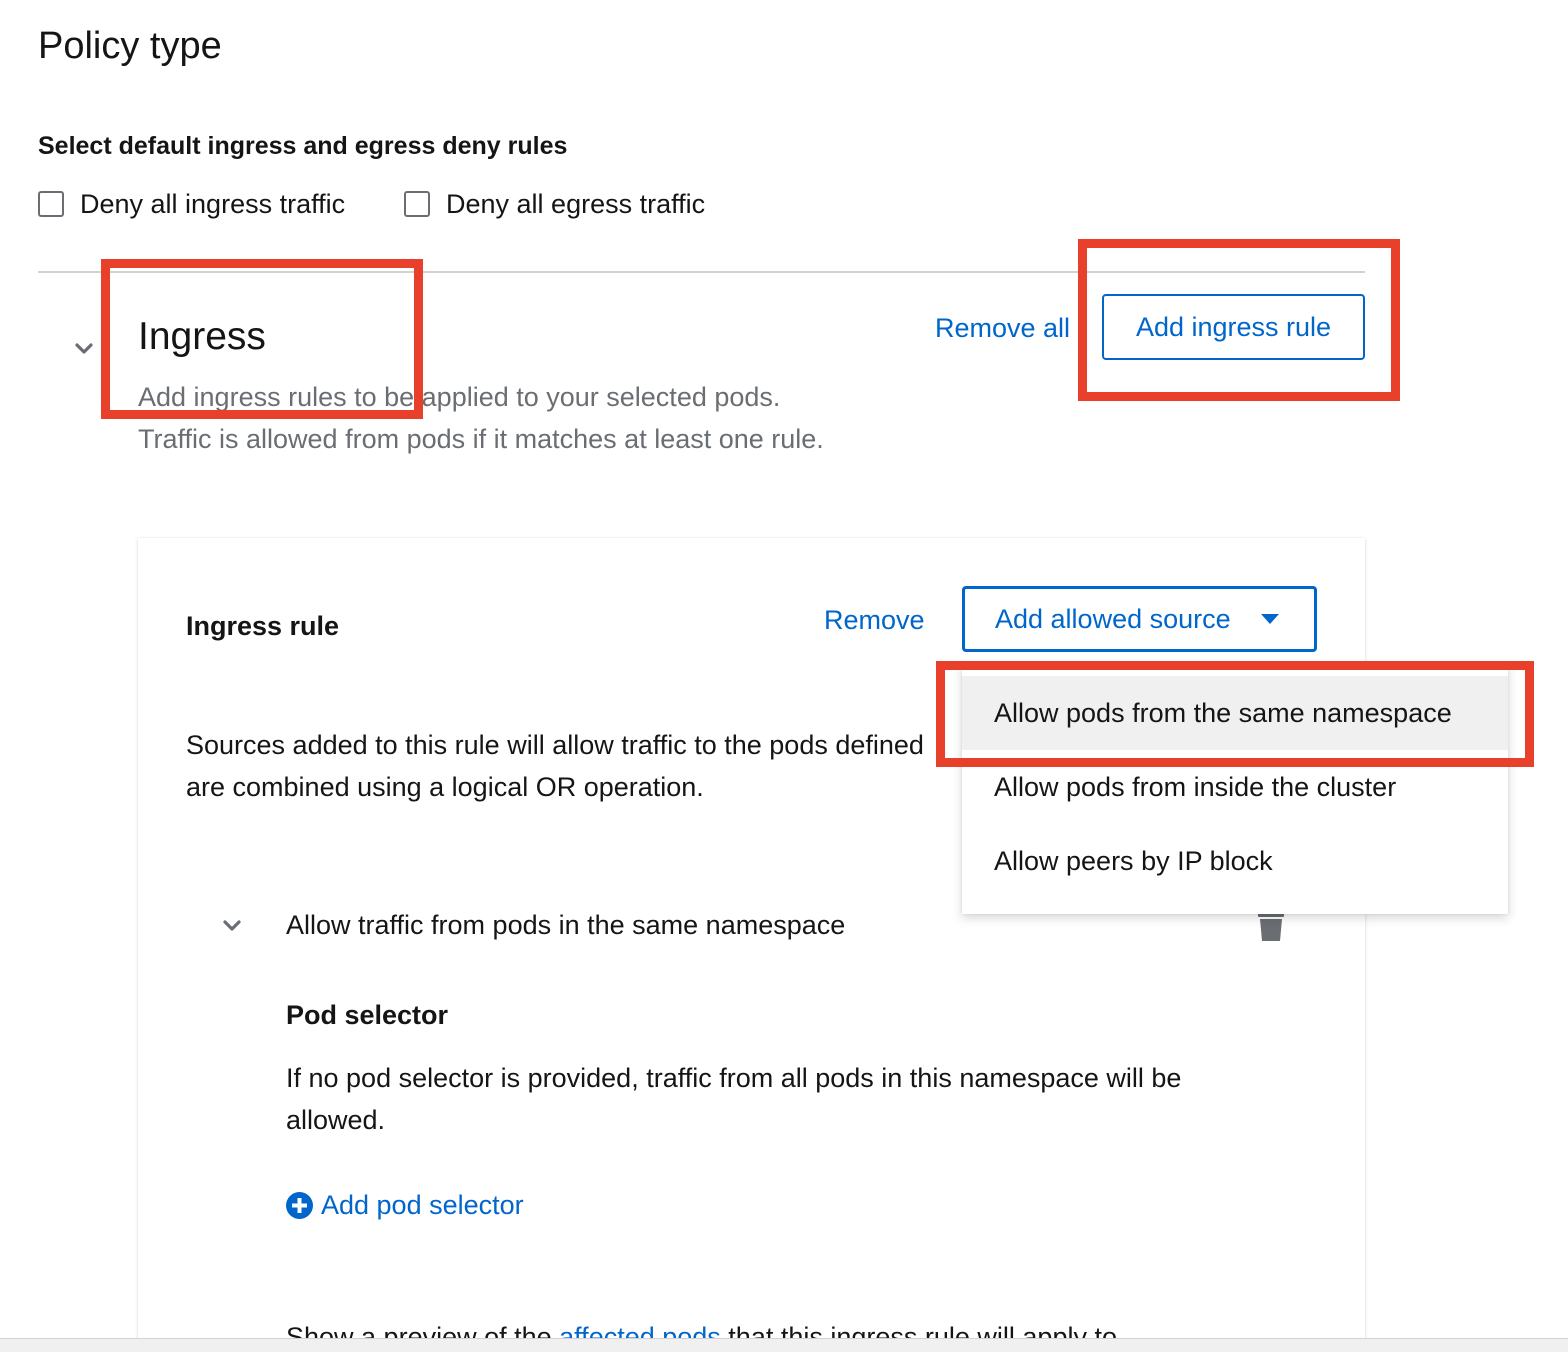 This screenshot has width=1568, height=1352. I want to click on caret-down-icon, so click(1269, 619).